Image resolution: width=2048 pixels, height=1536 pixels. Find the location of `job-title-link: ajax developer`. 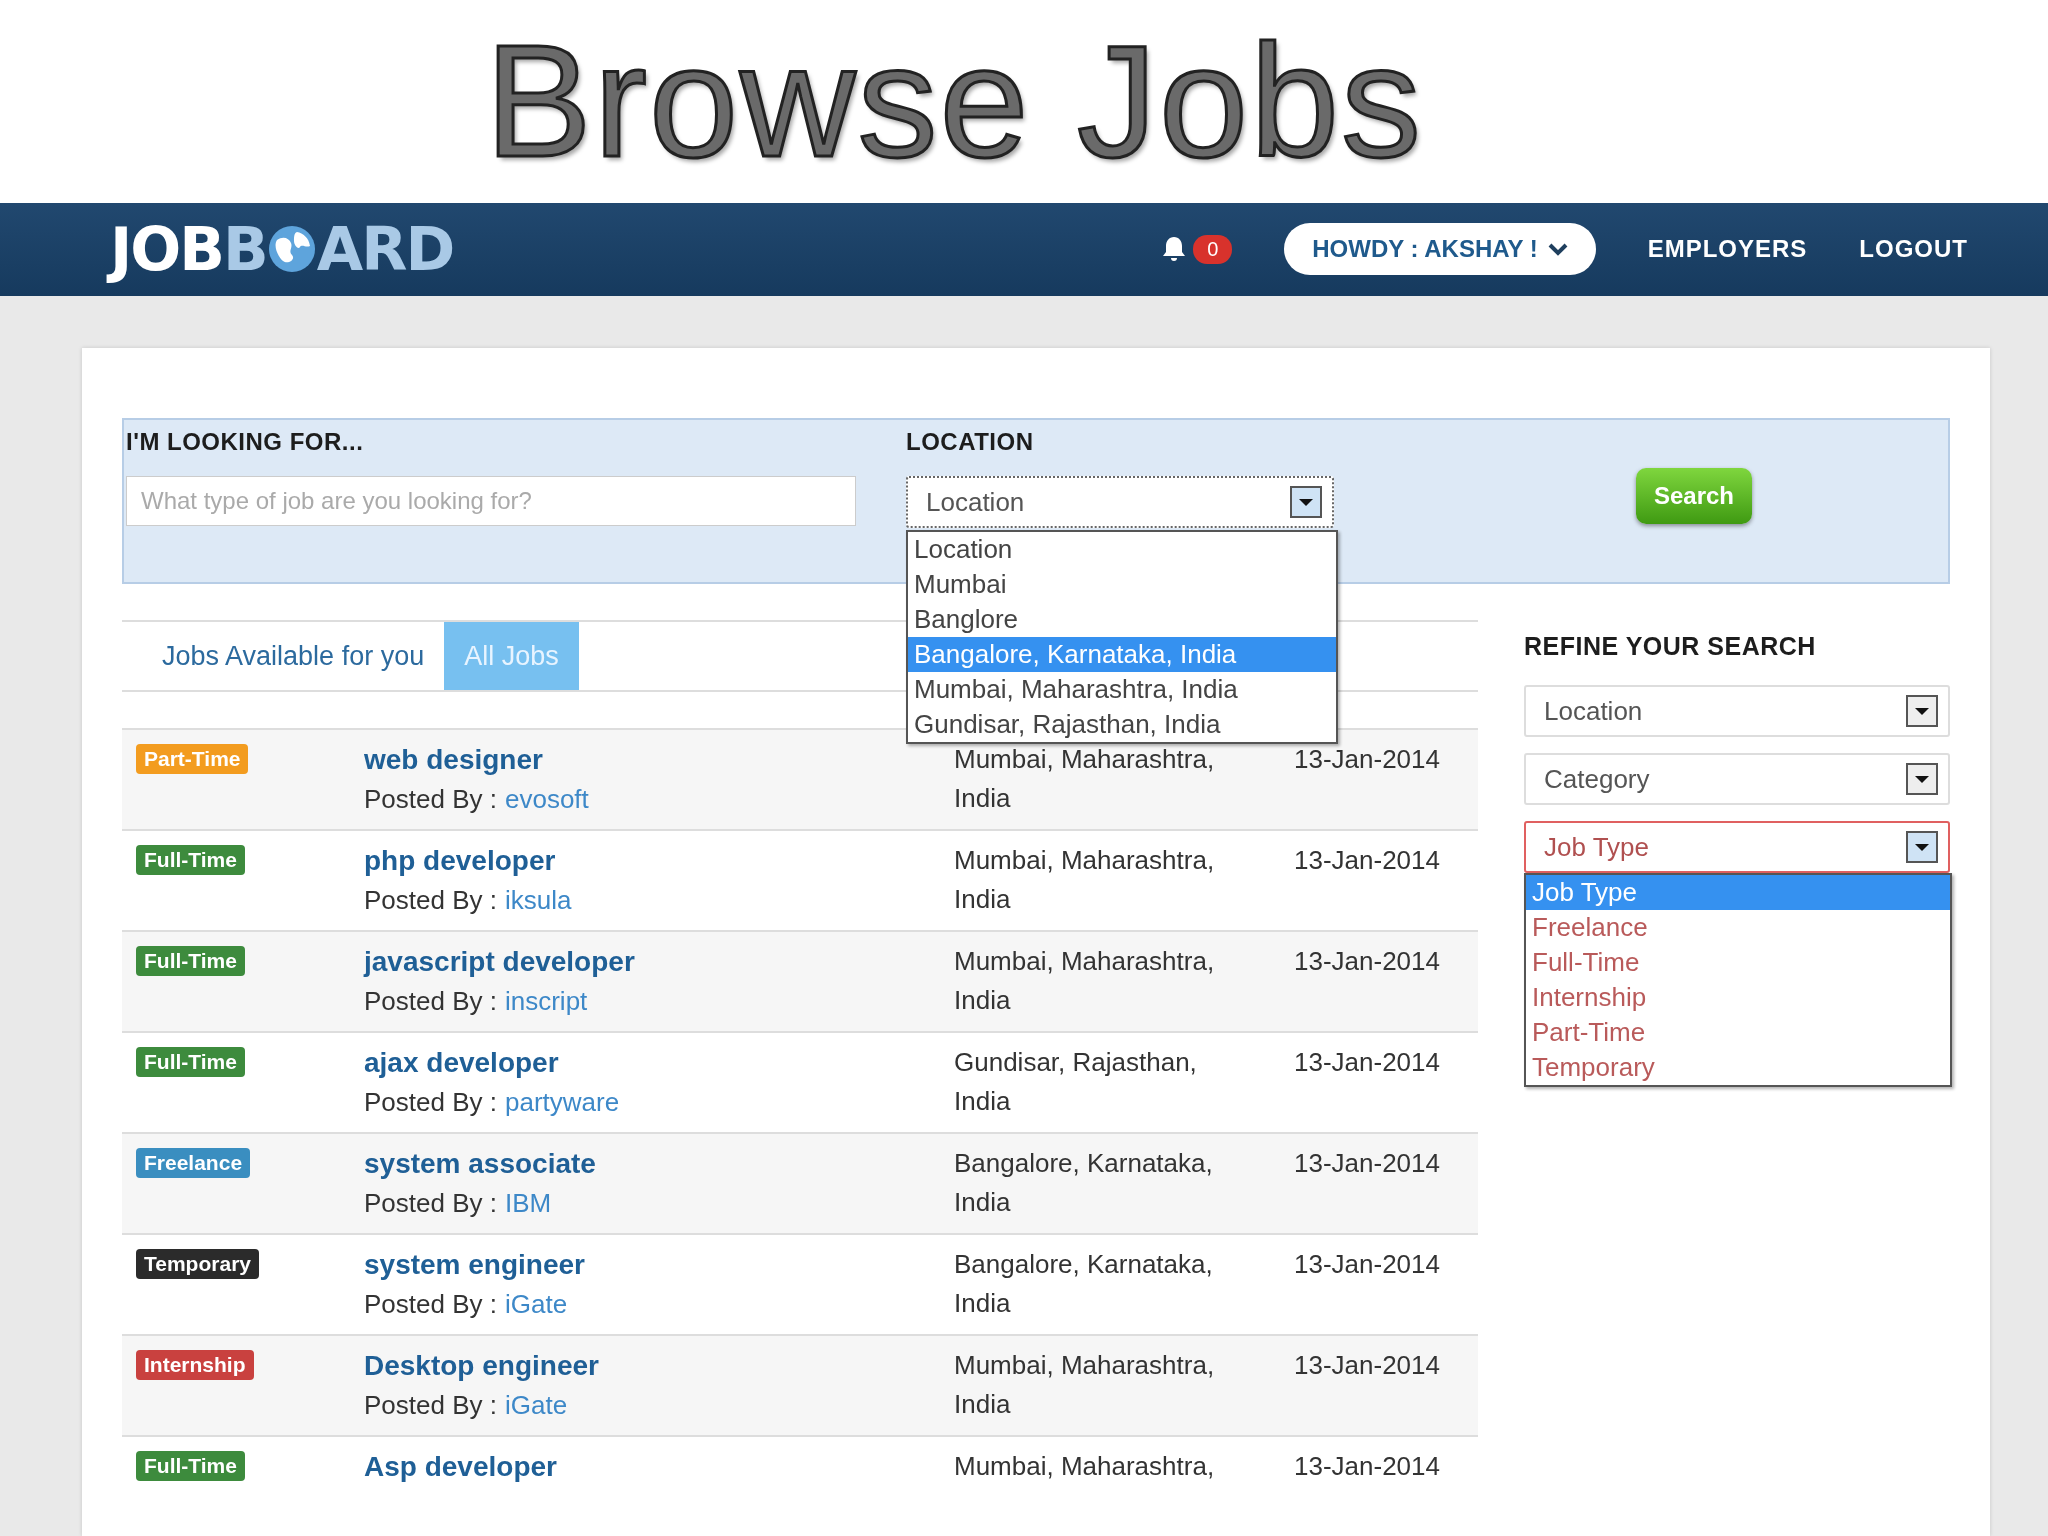

job-title-link: ajax developer is located at coordinates (659, 1063).